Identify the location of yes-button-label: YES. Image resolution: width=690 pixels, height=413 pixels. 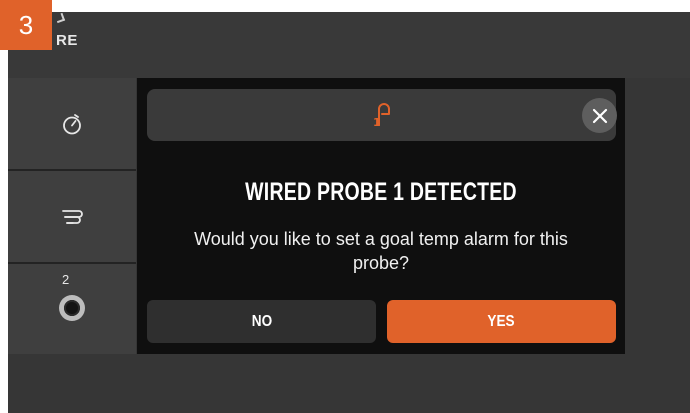
(501, 321).